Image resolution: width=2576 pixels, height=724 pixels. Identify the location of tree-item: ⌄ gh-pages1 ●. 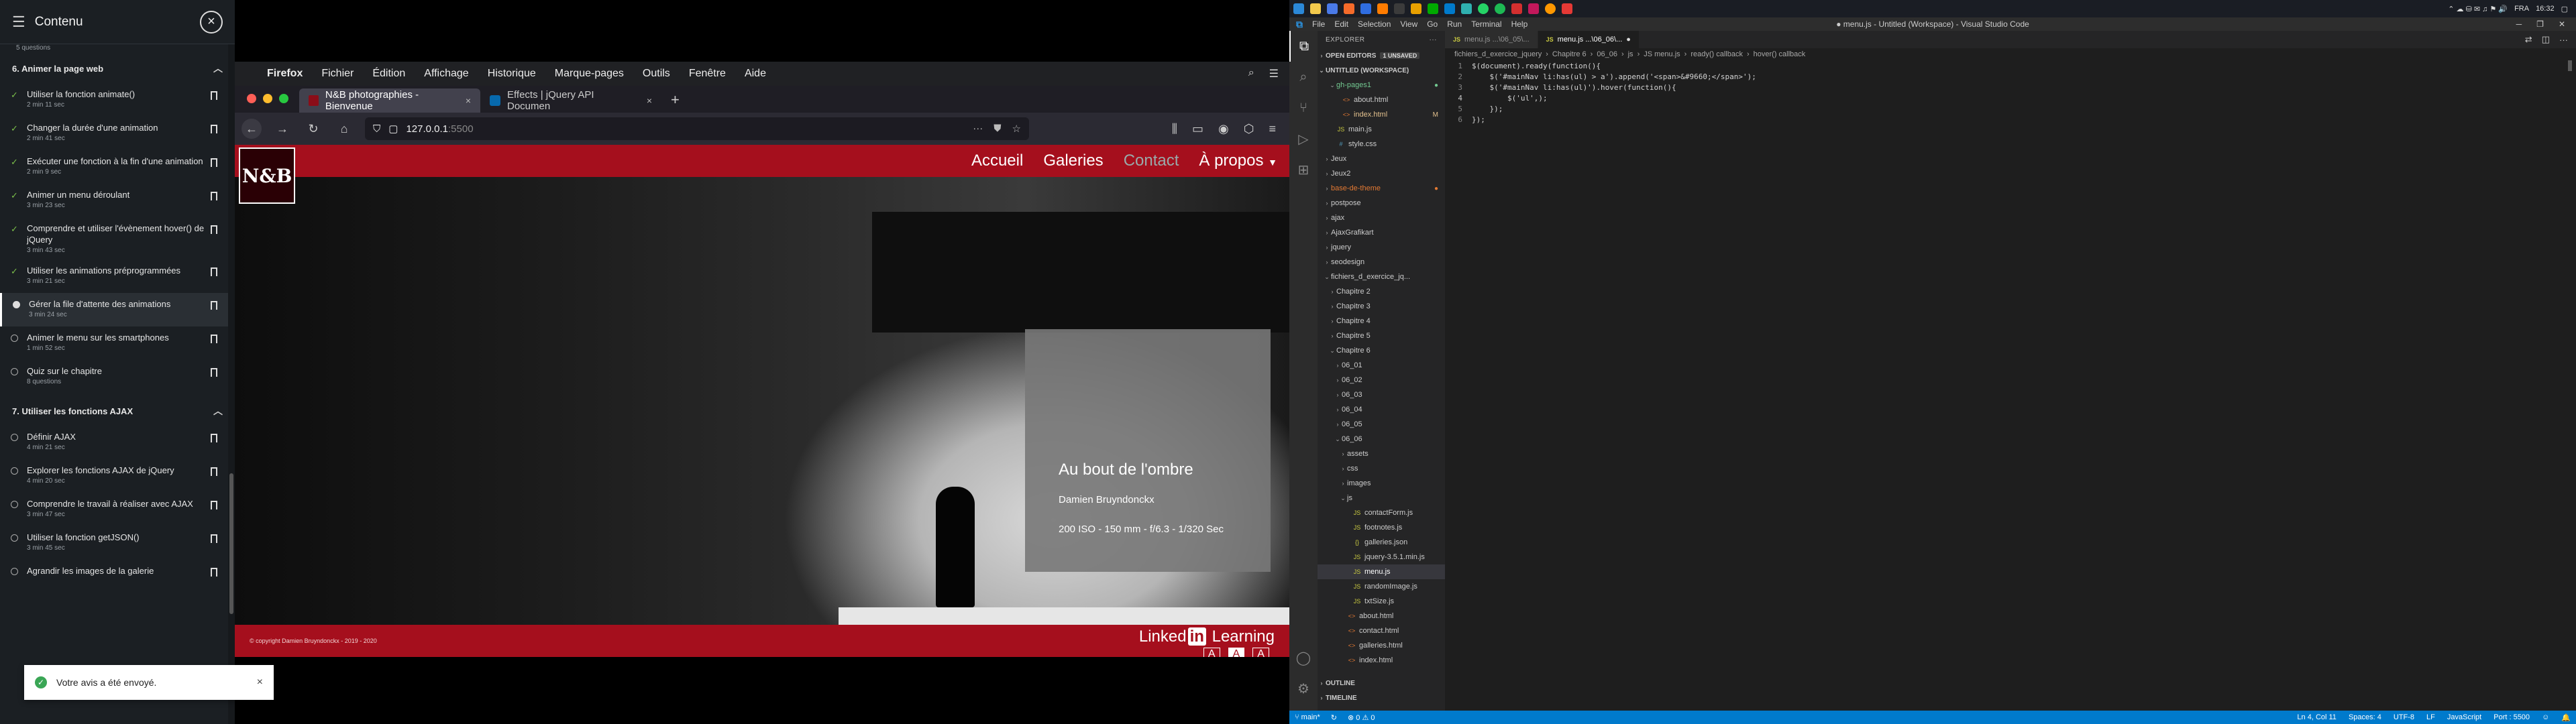
(1381, 85).